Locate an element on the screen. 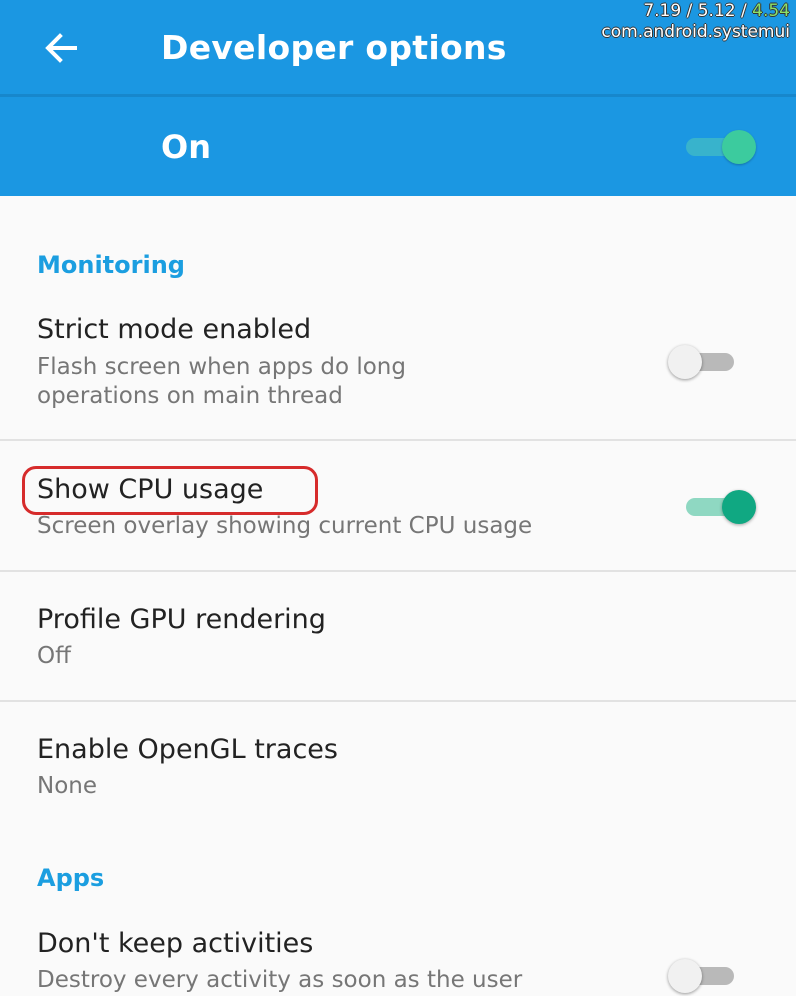 This screenshot has width=800, height=1000. load-average-2: 5.12 is located at coordinates (716, 11).